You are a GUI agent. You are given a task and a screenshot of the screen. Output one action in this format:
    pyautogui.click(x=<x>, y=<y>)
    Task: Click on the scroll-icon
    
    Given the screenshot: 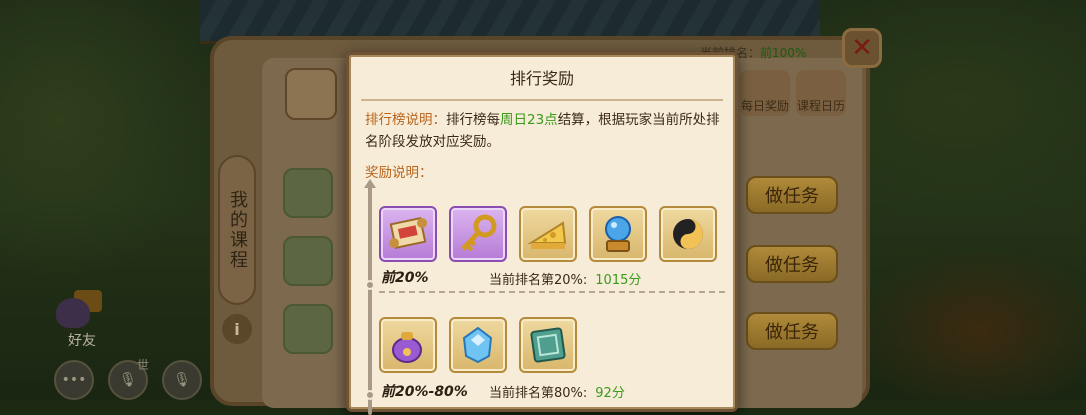 What is the action you would take?
    pyautogui.click(x=408, y=234)
    